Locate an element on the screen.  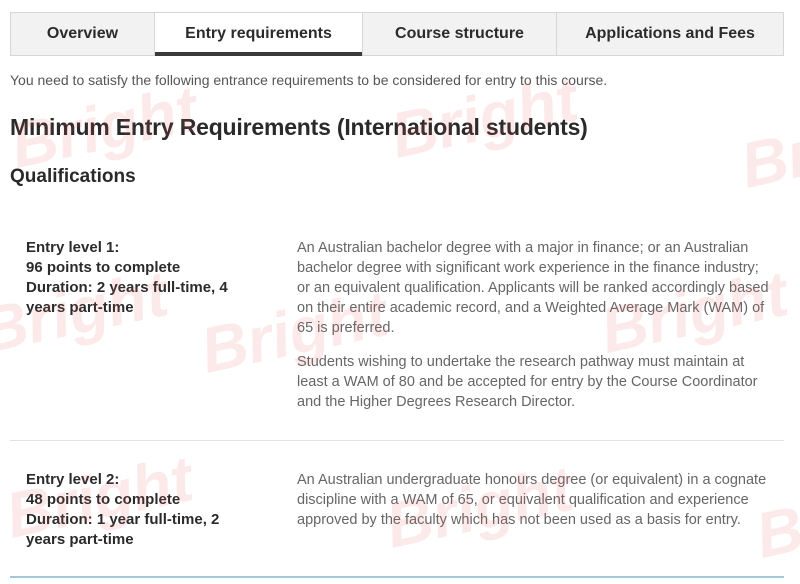
entry-level-label: Entry level 1: is located at coordinates (73, 247).